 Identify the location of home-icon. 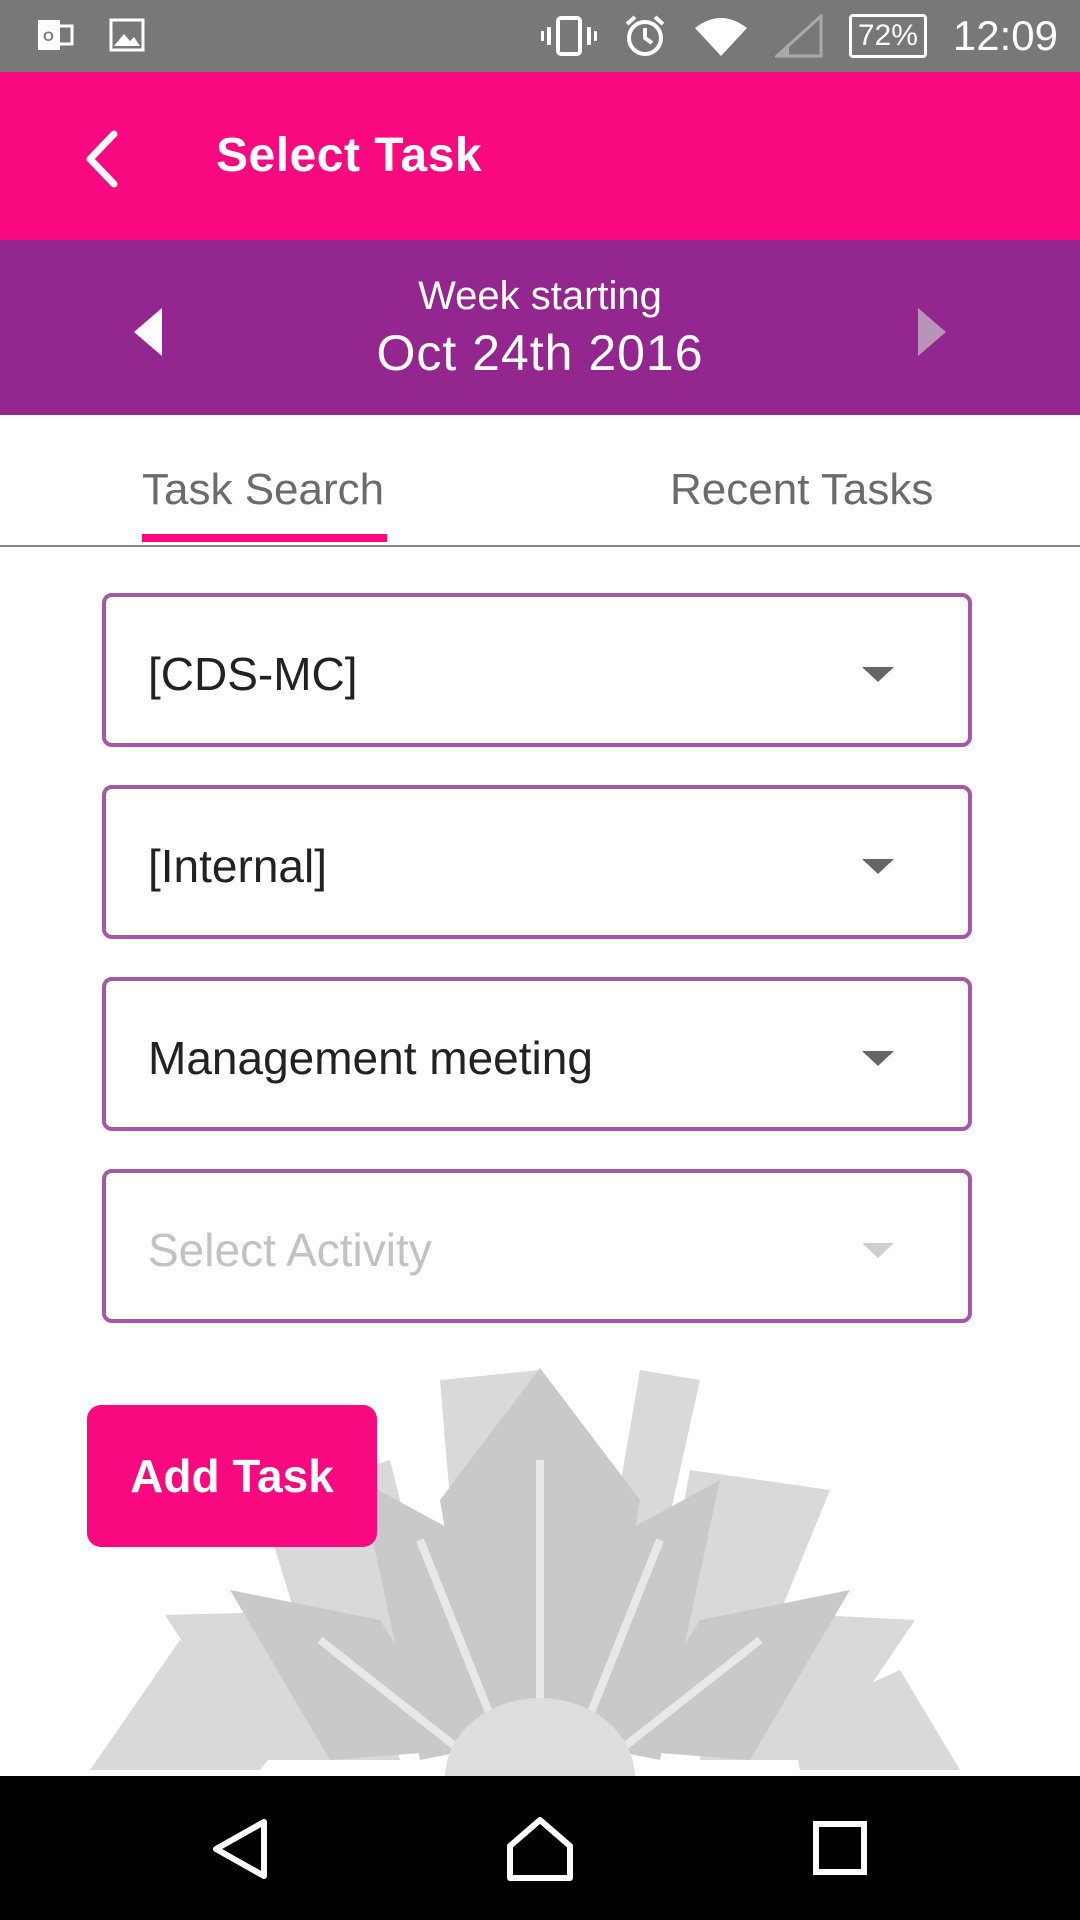
(540, 1849).